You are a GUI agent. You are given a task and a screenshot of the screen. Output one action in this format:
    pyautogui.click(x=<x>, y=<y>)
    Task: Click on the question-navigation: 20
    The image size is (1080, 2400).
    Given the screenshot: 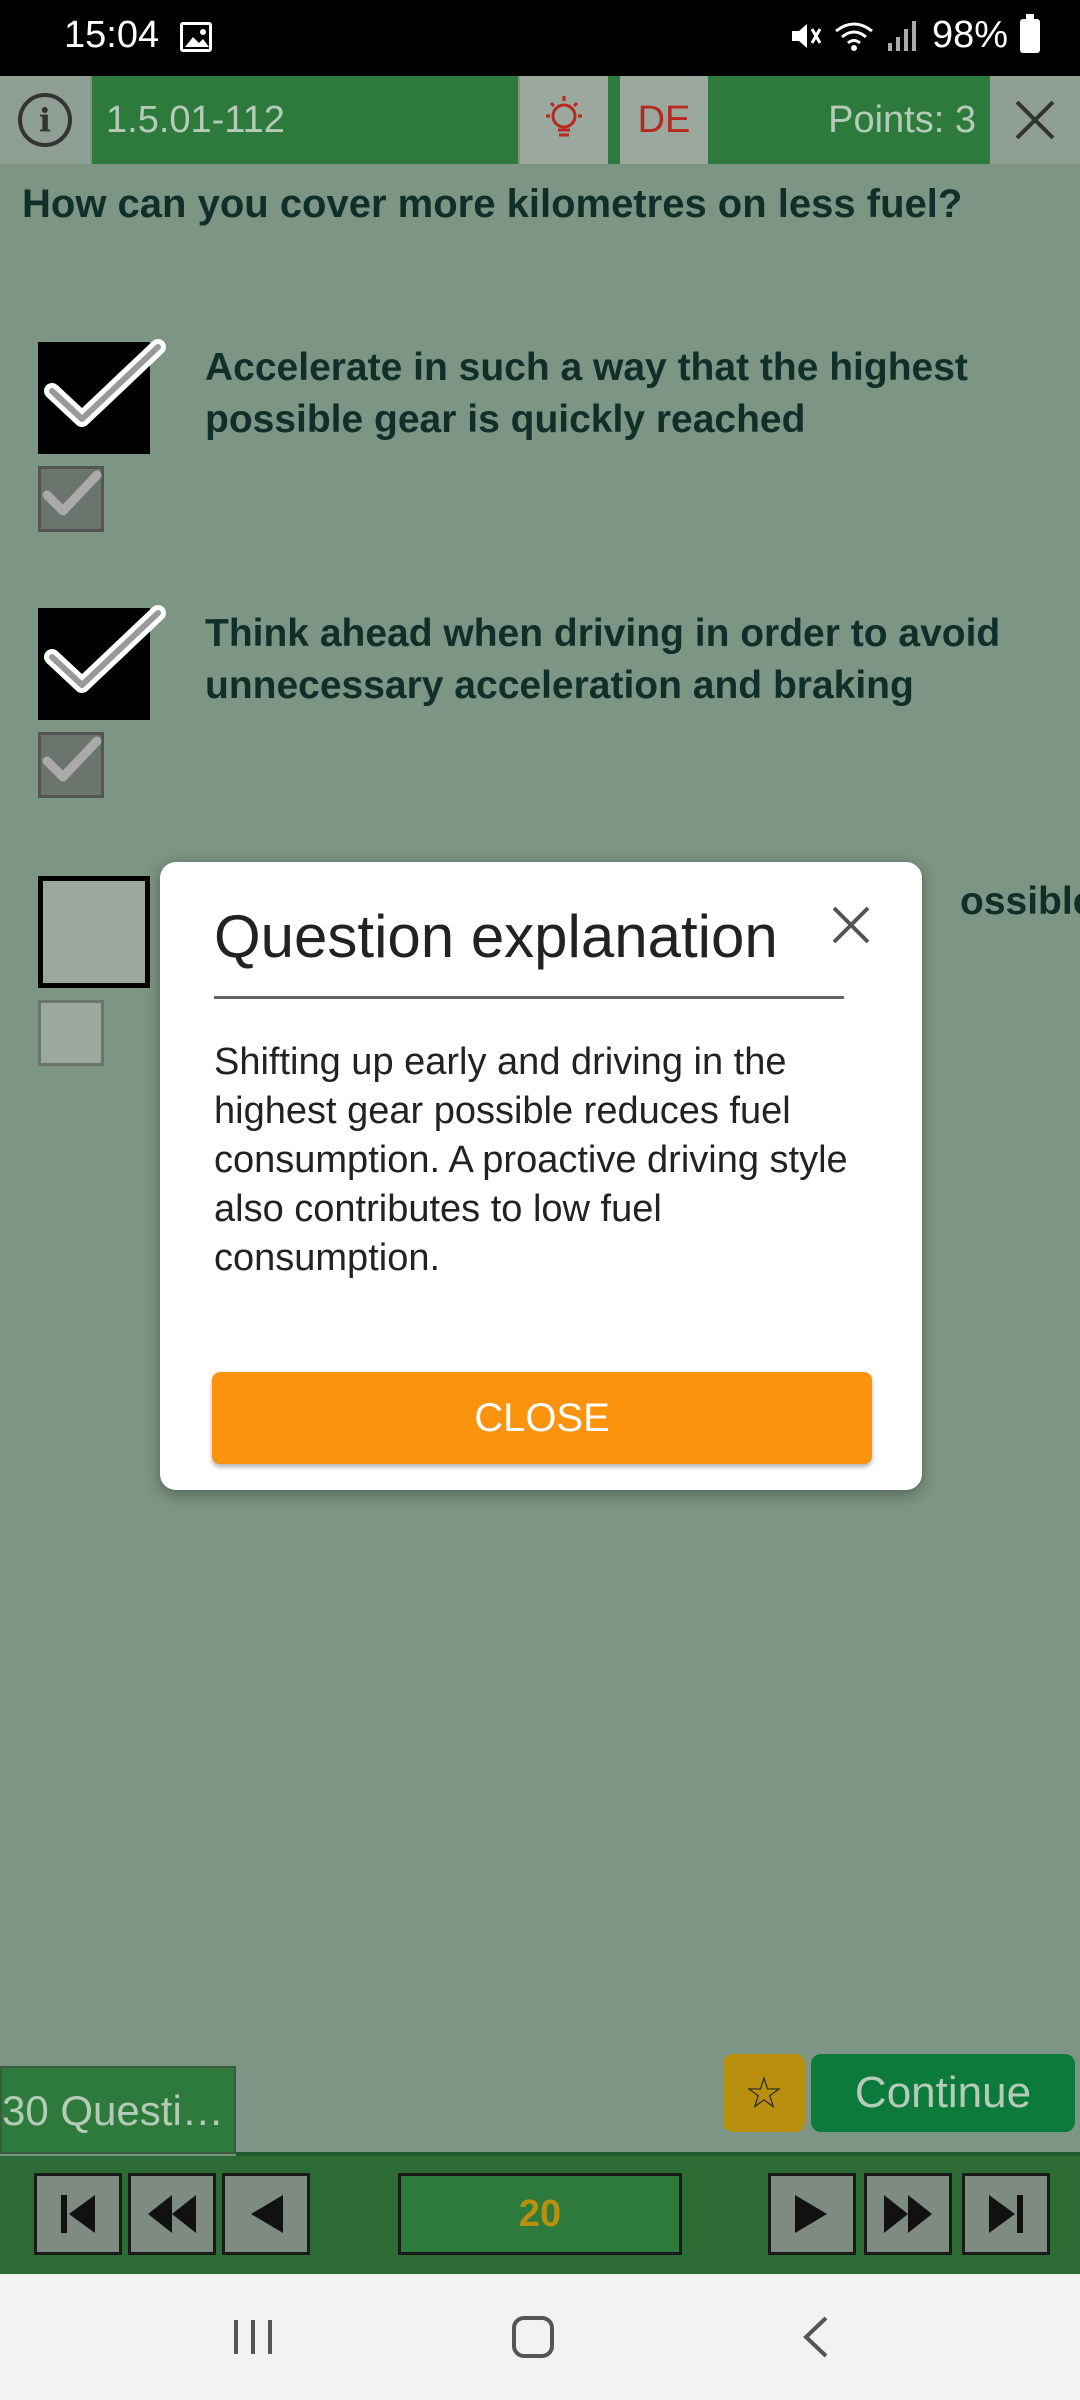 What is the action you would take?
    pyautogui.click(x=540, y=2215)
    